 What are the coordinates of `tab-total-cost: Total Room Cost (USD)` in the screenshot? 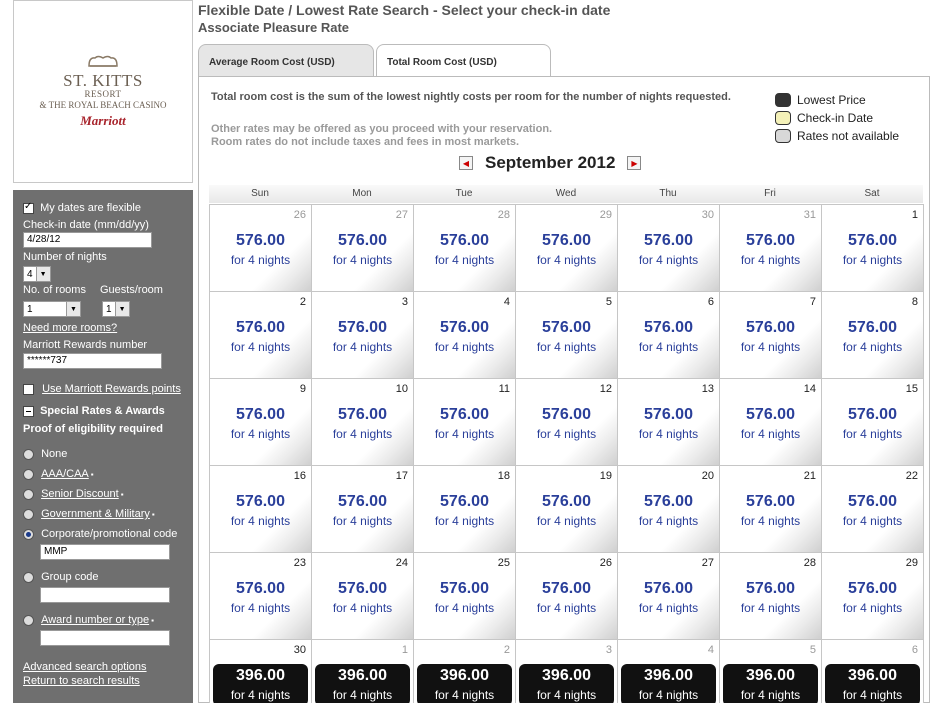 It's located at (463, 60).